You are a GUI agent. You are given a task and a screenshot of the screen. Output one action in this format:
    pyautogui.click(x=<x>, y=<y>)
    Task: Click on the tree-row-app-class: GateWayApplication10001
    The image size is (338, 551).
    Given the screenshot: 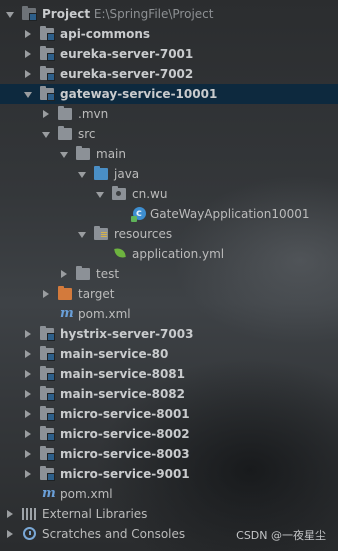 What is the action you would take?
    pyautogui.click(x=169, y=214)
    